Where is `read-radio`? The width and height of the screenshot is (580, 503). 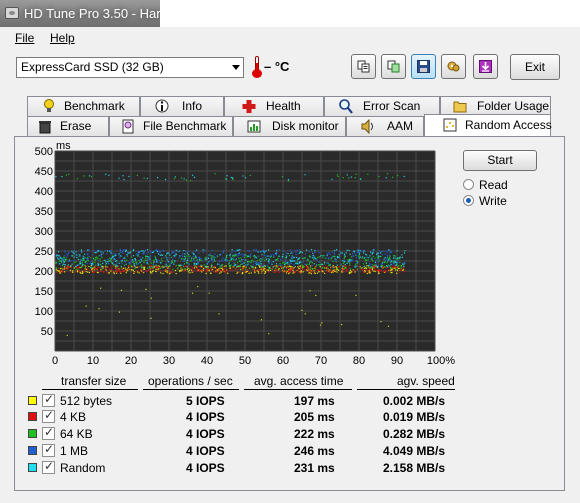
read-radio is located at coordinates (468, 184).